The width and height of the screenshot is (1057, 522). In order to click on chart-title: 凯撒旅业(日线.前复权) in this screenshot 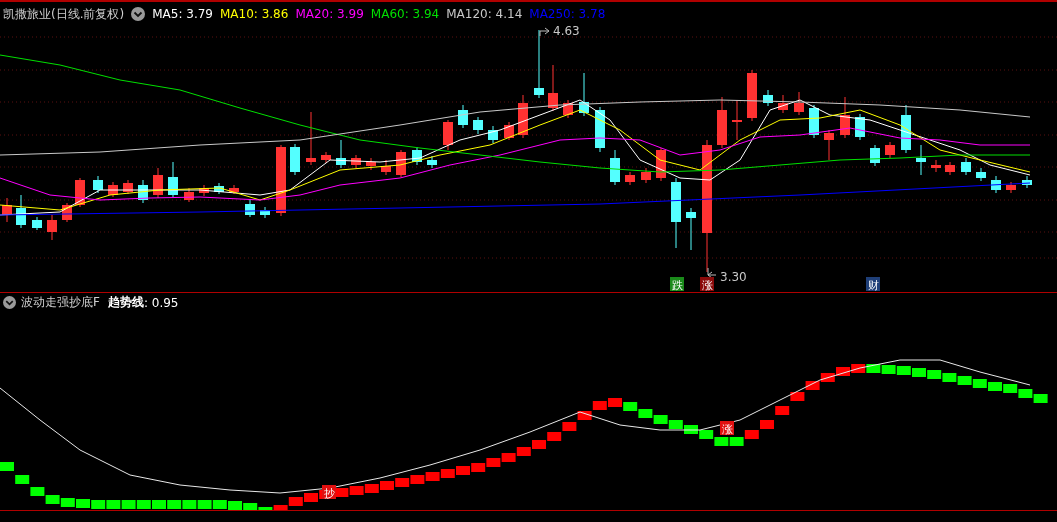, I will do `click(64, 14)`.